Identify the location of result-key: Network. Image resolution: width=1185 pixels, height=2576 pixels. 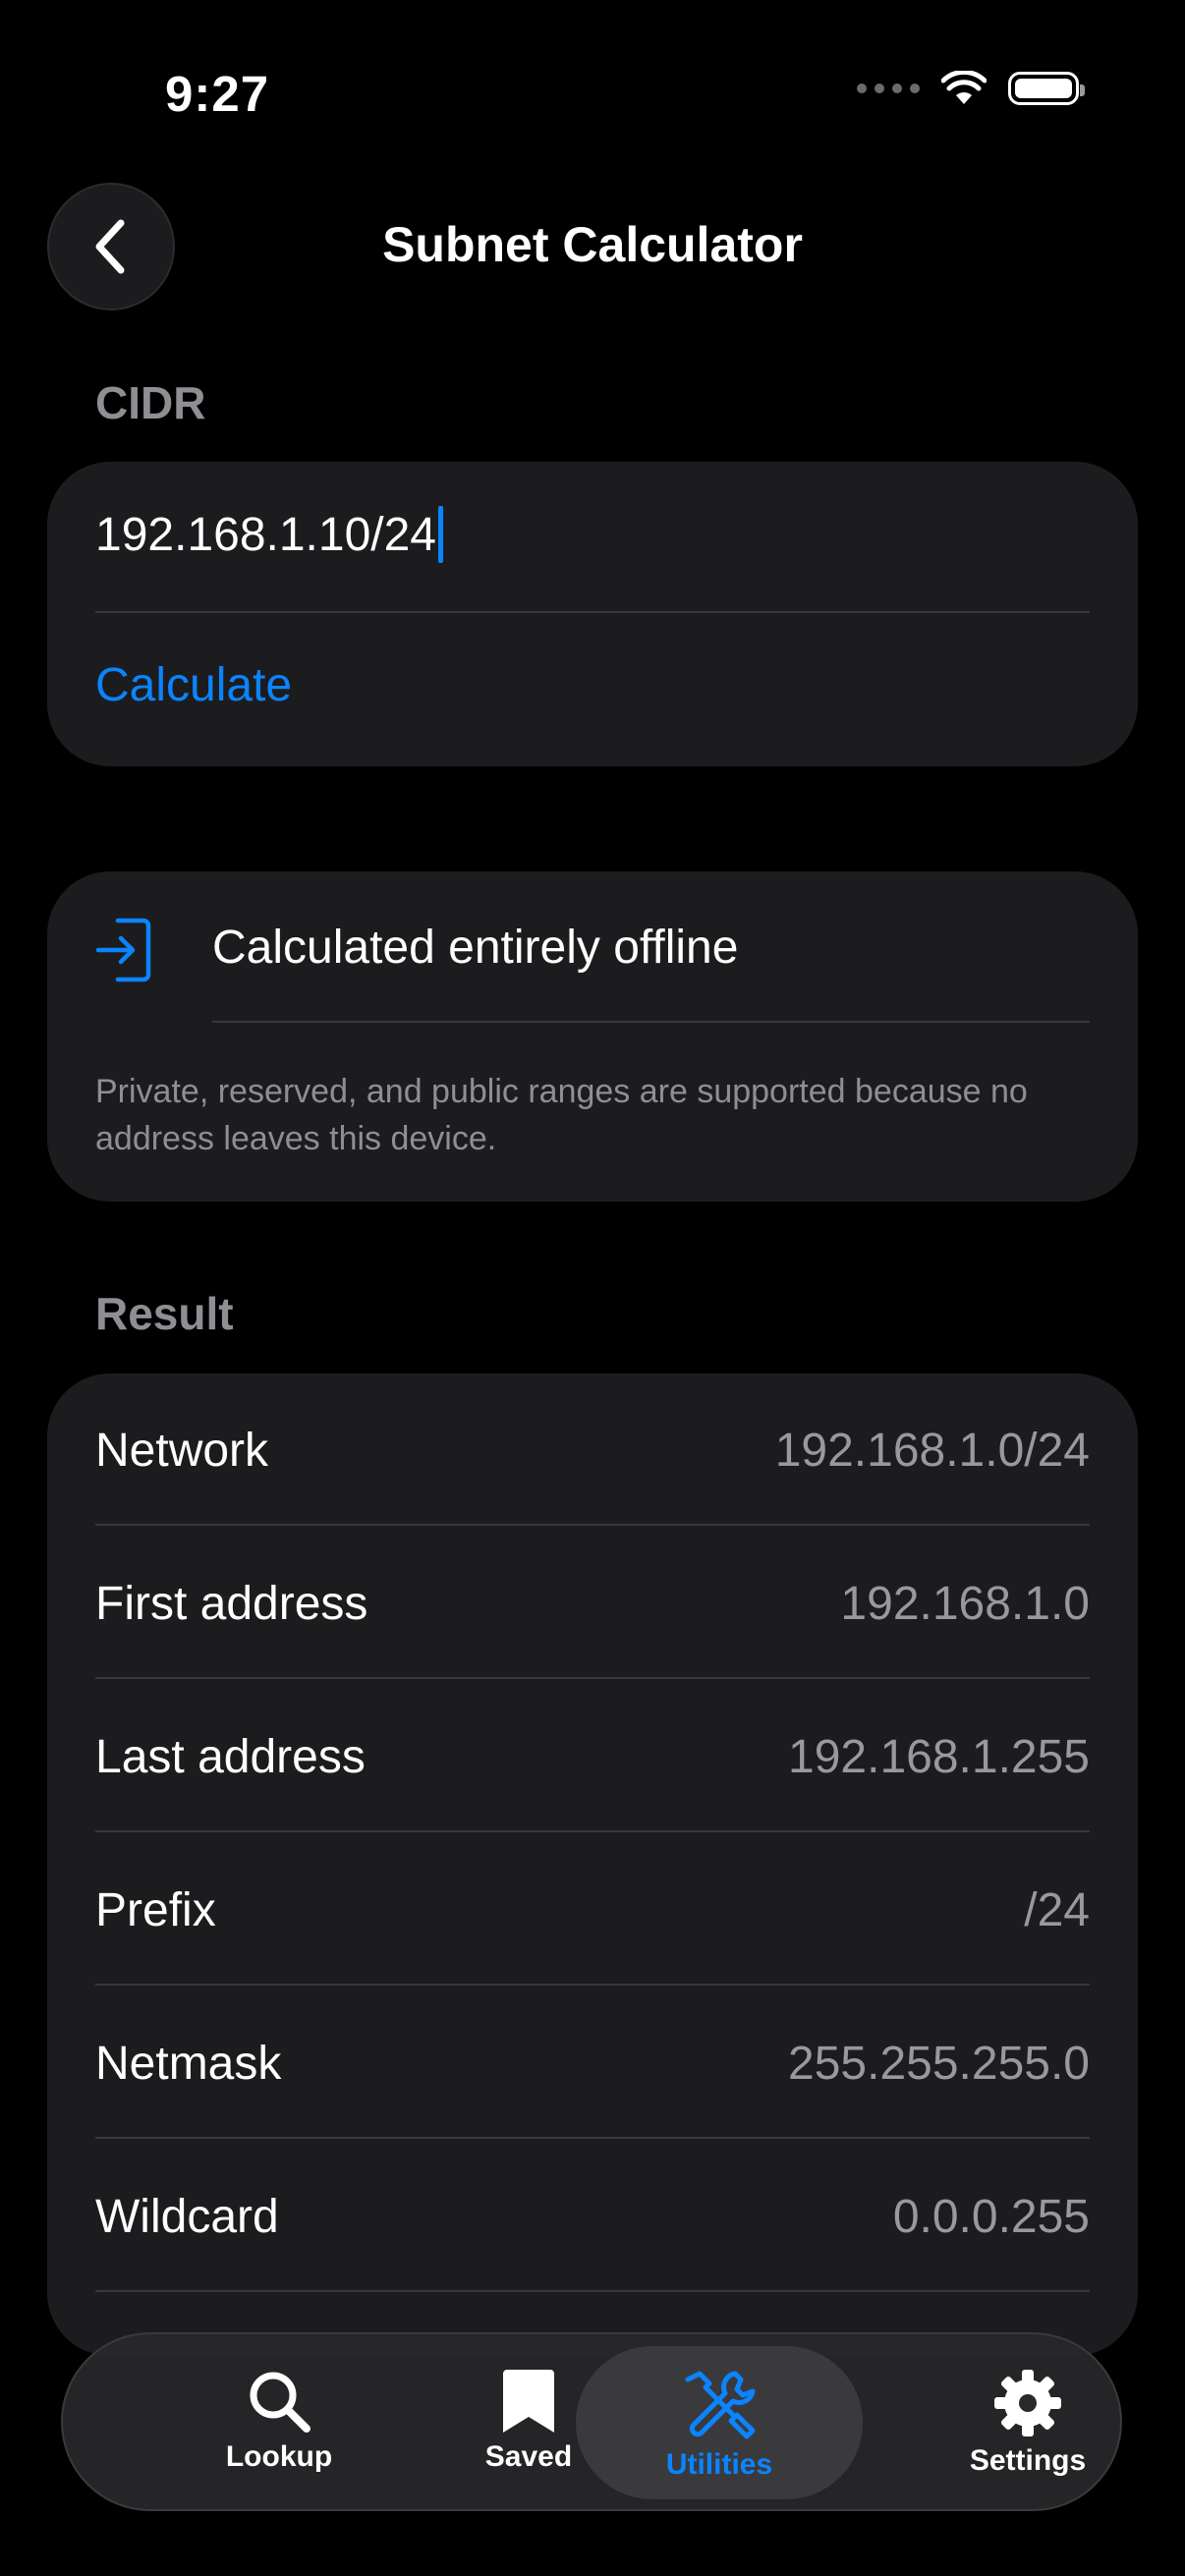
(182, 1450).